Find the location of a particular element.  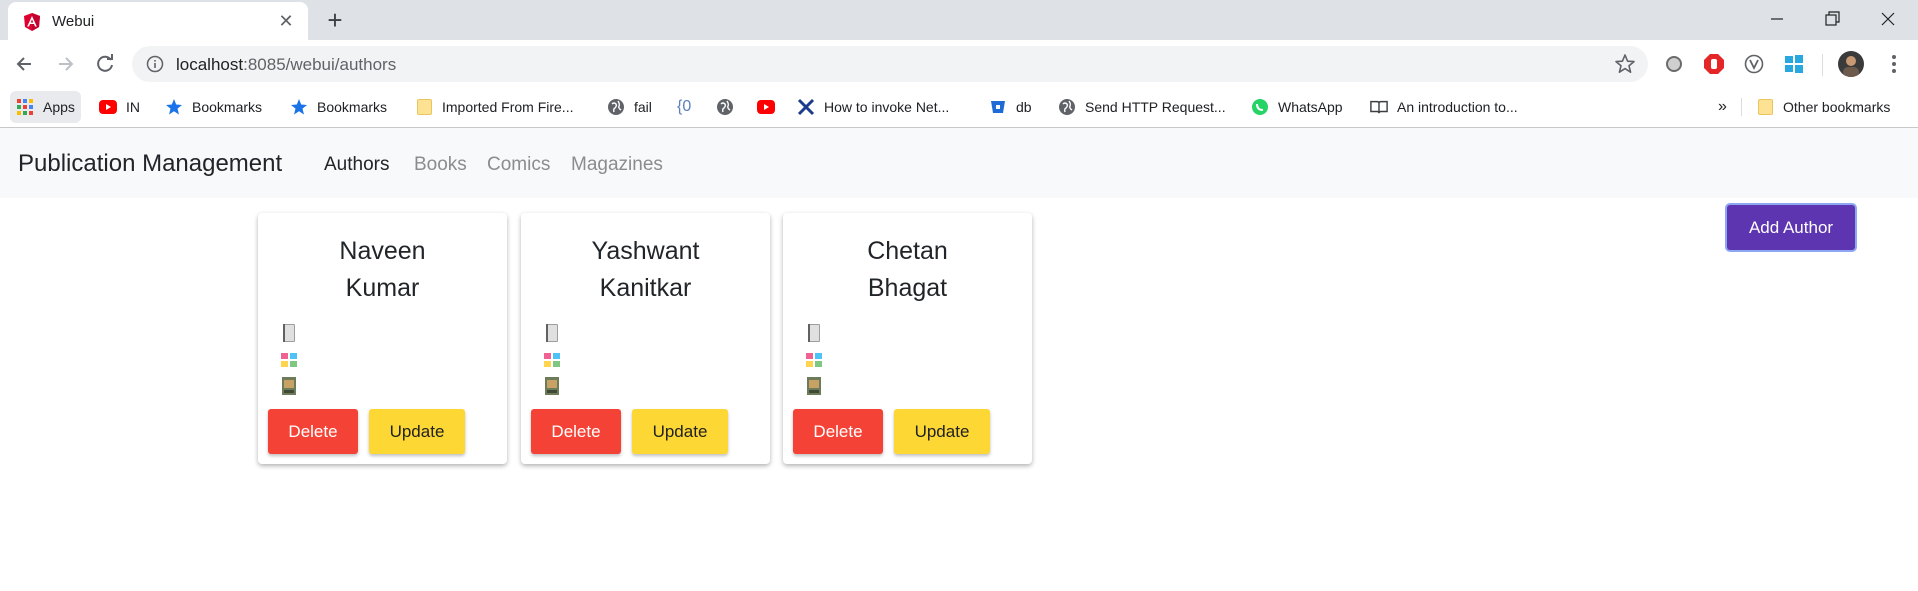

bookmark-db: db is located at coordinates (1010, 107).